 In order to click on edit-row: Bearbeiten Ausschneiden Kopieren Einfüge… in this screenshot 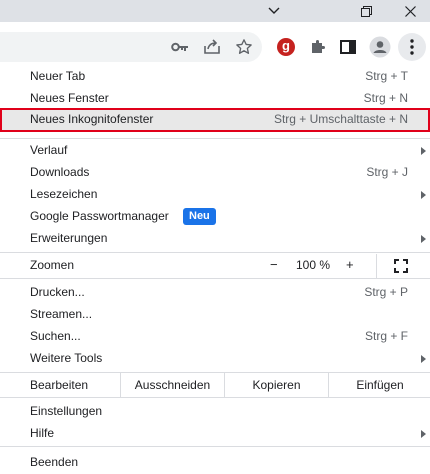, I will do `click(215, 385)`.